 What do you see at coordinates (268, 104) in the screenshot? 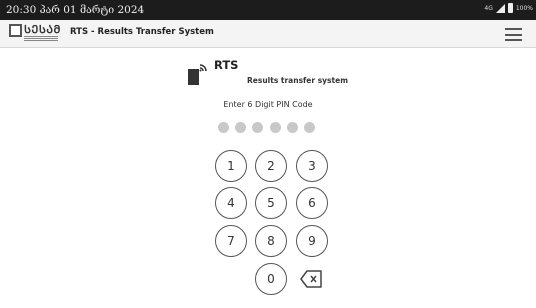
I see `pin-prompt: Enter 6 Digit PIN Code` at bounding box center [268, 104].